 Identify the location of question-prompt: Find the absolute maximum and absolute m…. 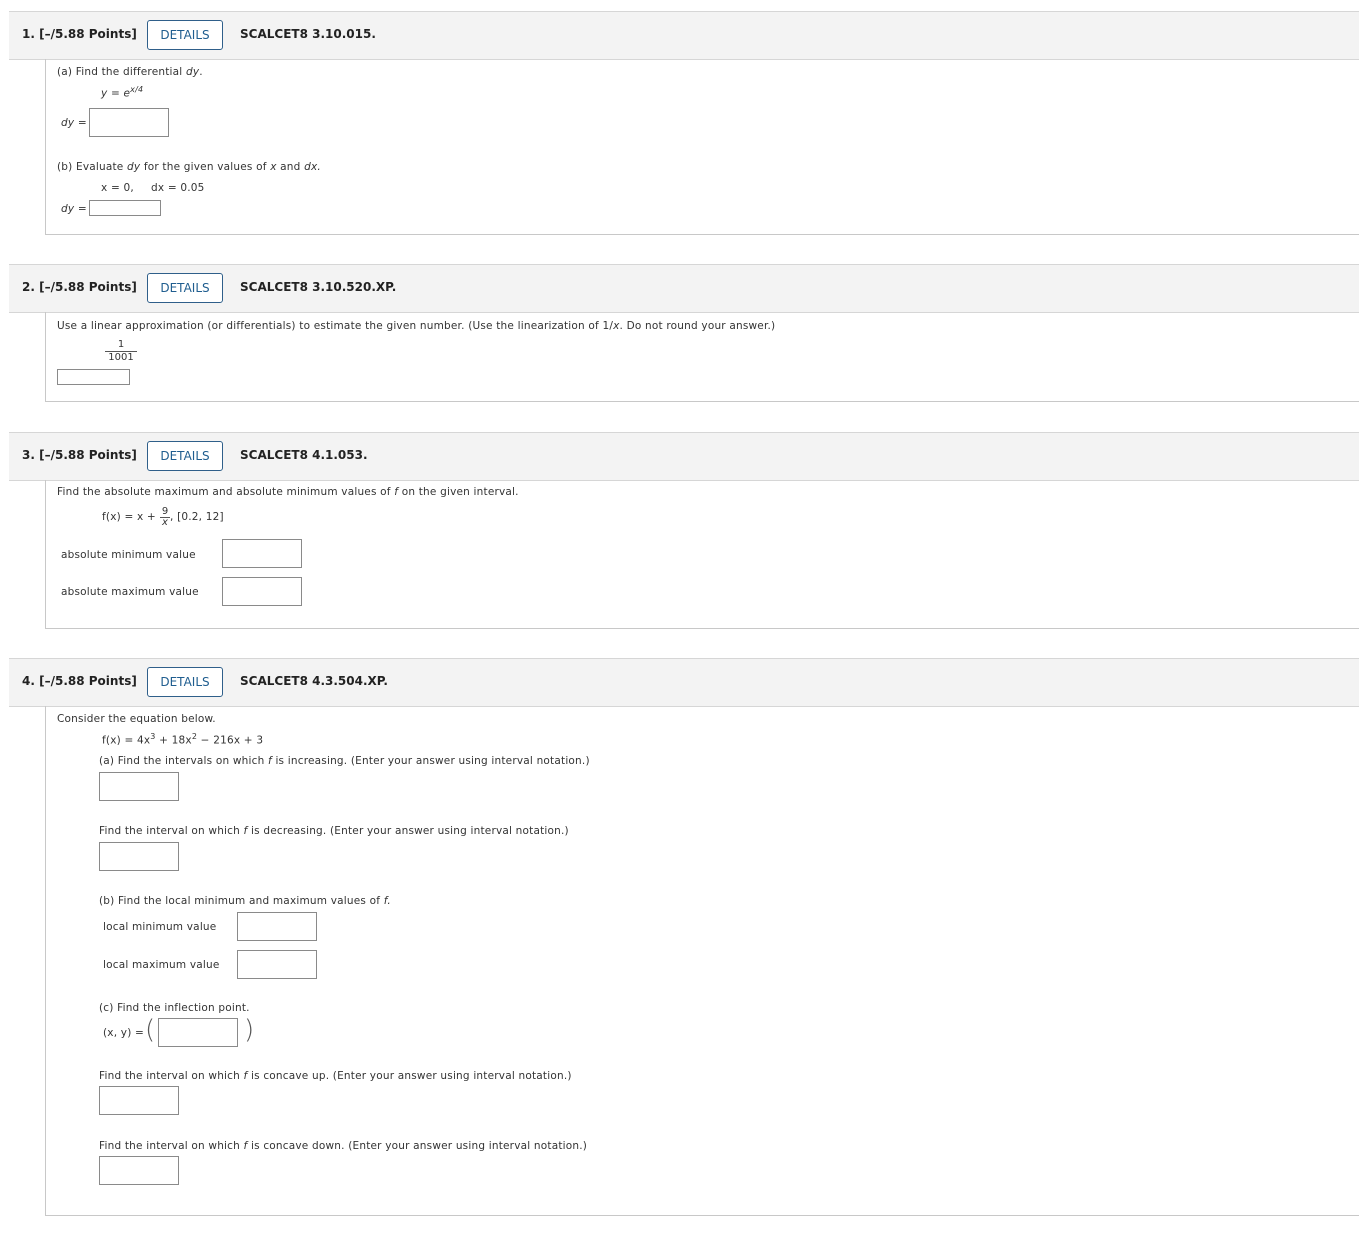
(288, 492).